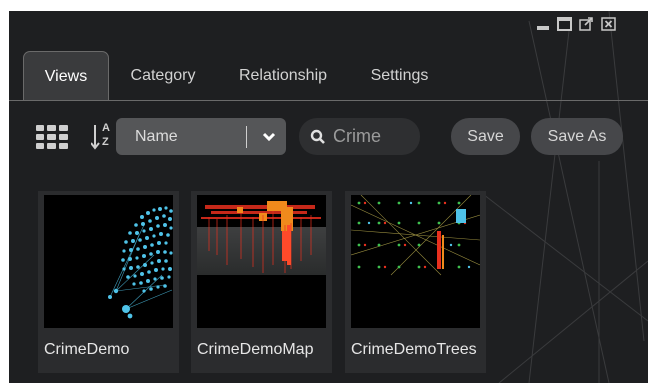 The width and height of the screenshot is (648, 383). What do you see at coordinates (575, 24) in the screenshot?
I see `window-controls` at bounding box center [575, 24].